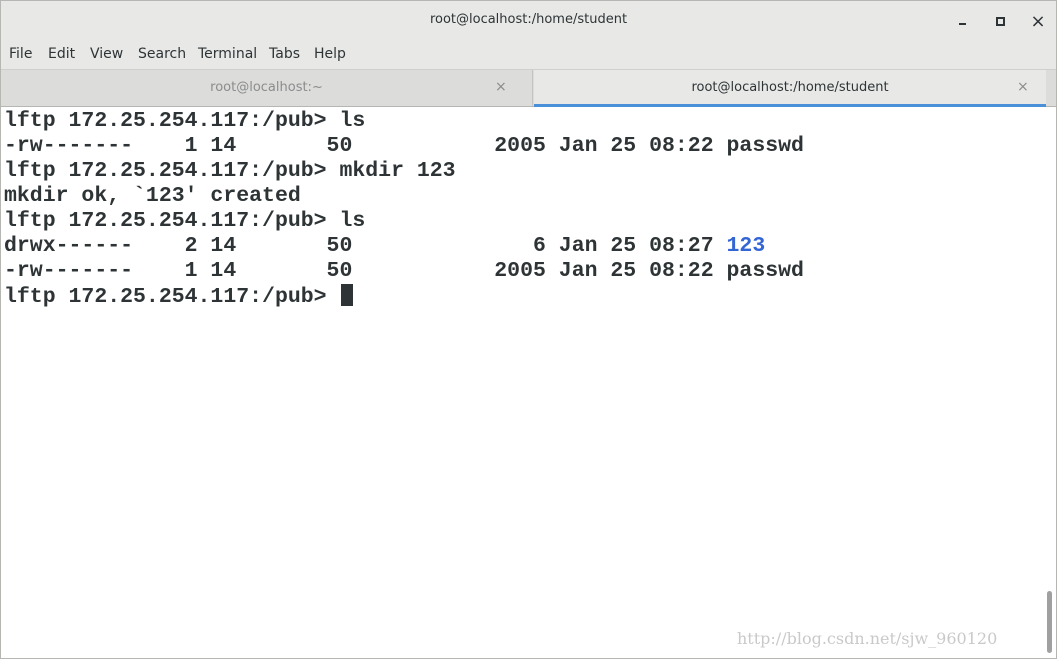  I want to click on terminal-line: drwx------ 2 14 50 6 Jan 25 08:27 123, so click(384, 246).